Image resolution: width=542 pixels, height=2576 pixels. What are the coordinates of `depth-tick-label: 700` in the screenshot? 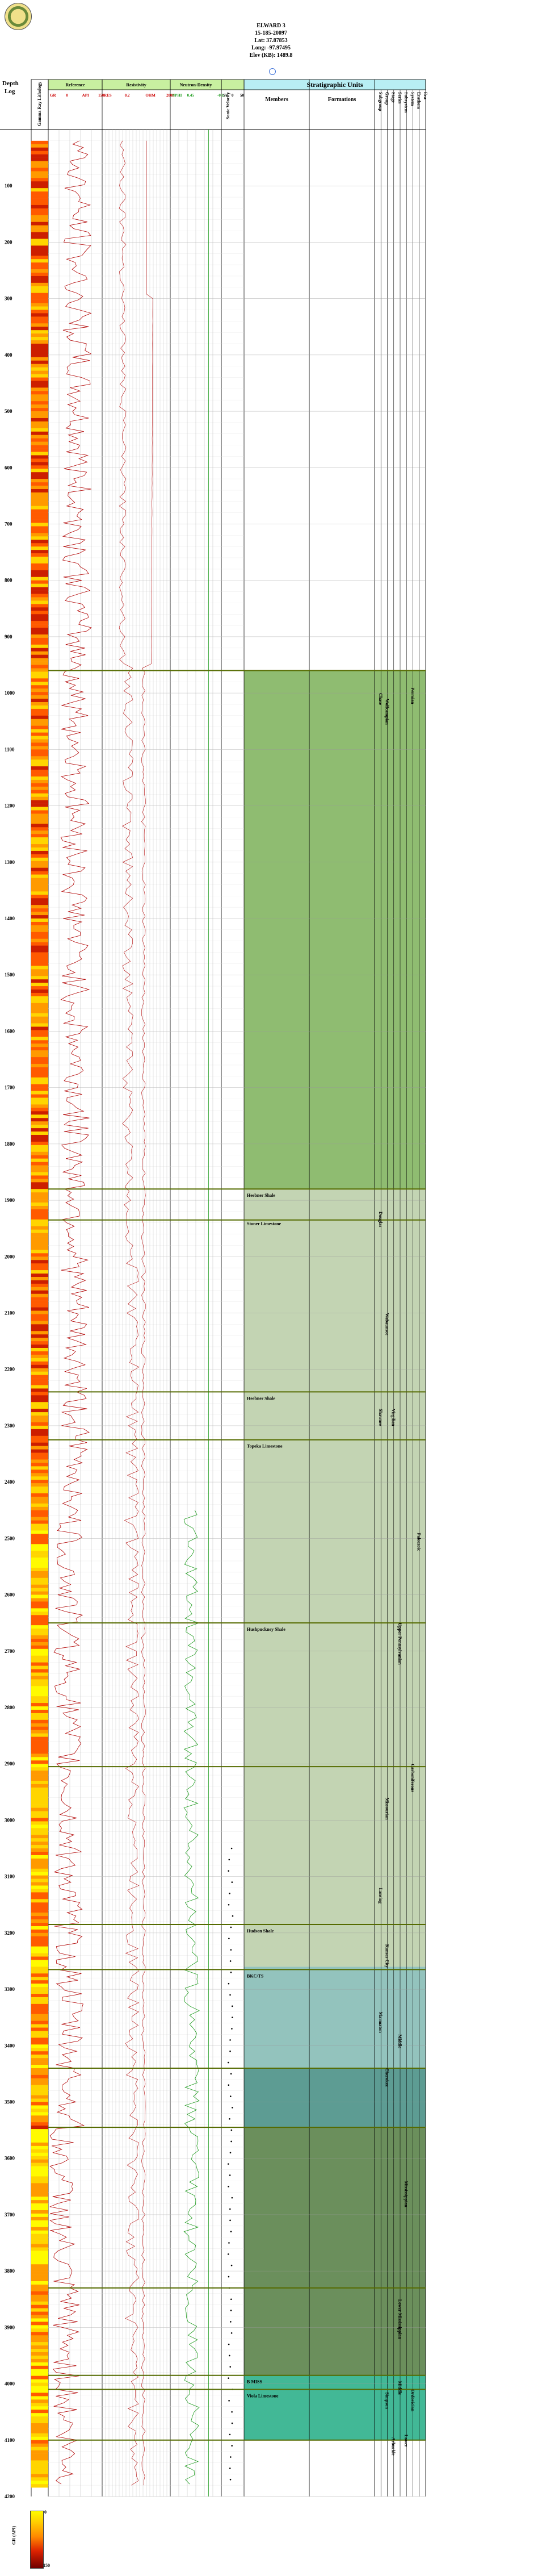 It's located at (8, 524).